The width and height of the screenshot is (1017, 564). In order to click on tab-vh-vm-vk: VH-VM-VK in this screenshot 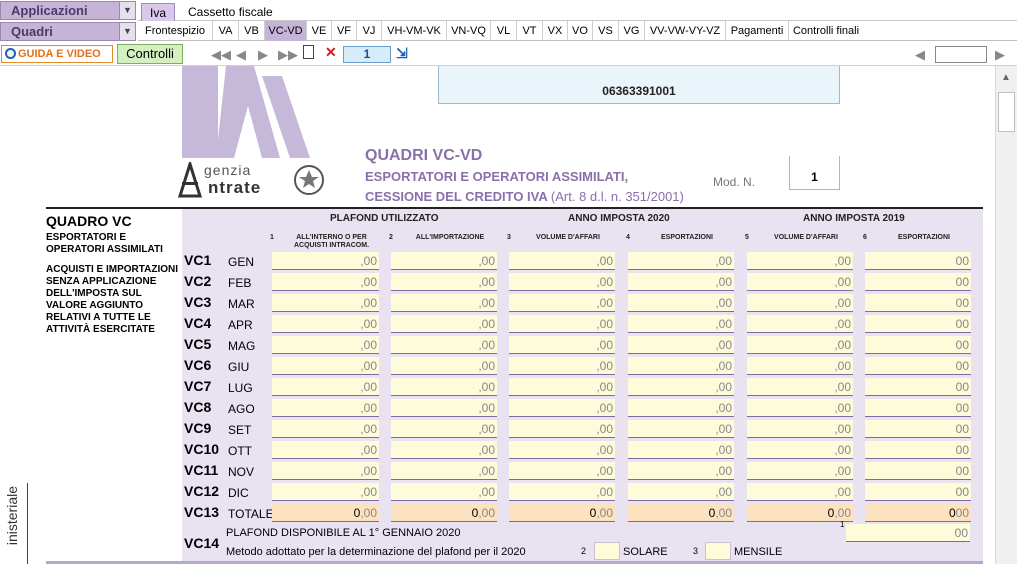, I will do `click(414, 31)`.